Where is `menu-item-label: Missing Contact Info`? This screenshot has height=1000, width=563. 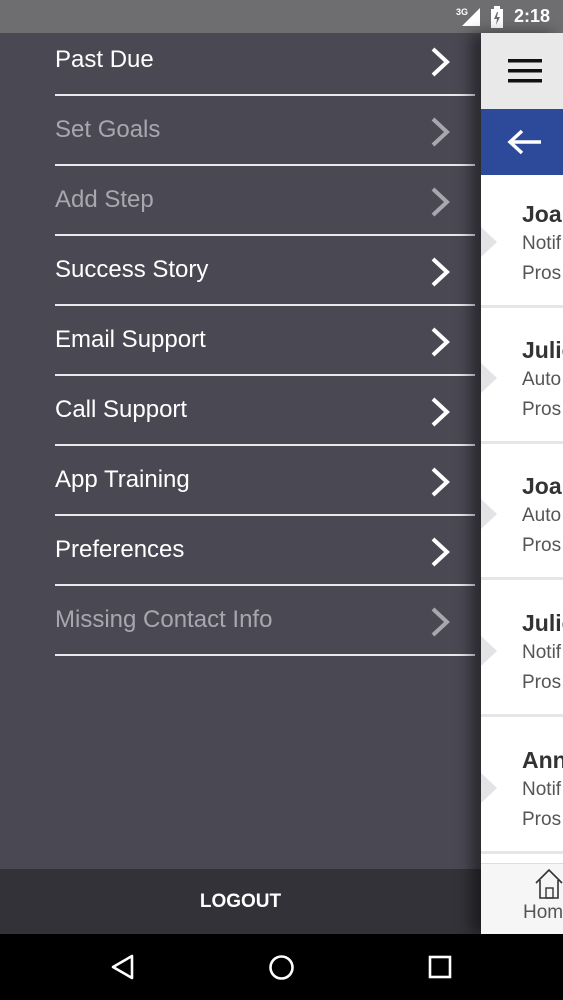 menu-item-label: Missing Contact Info is located at coordinates (164, 619).